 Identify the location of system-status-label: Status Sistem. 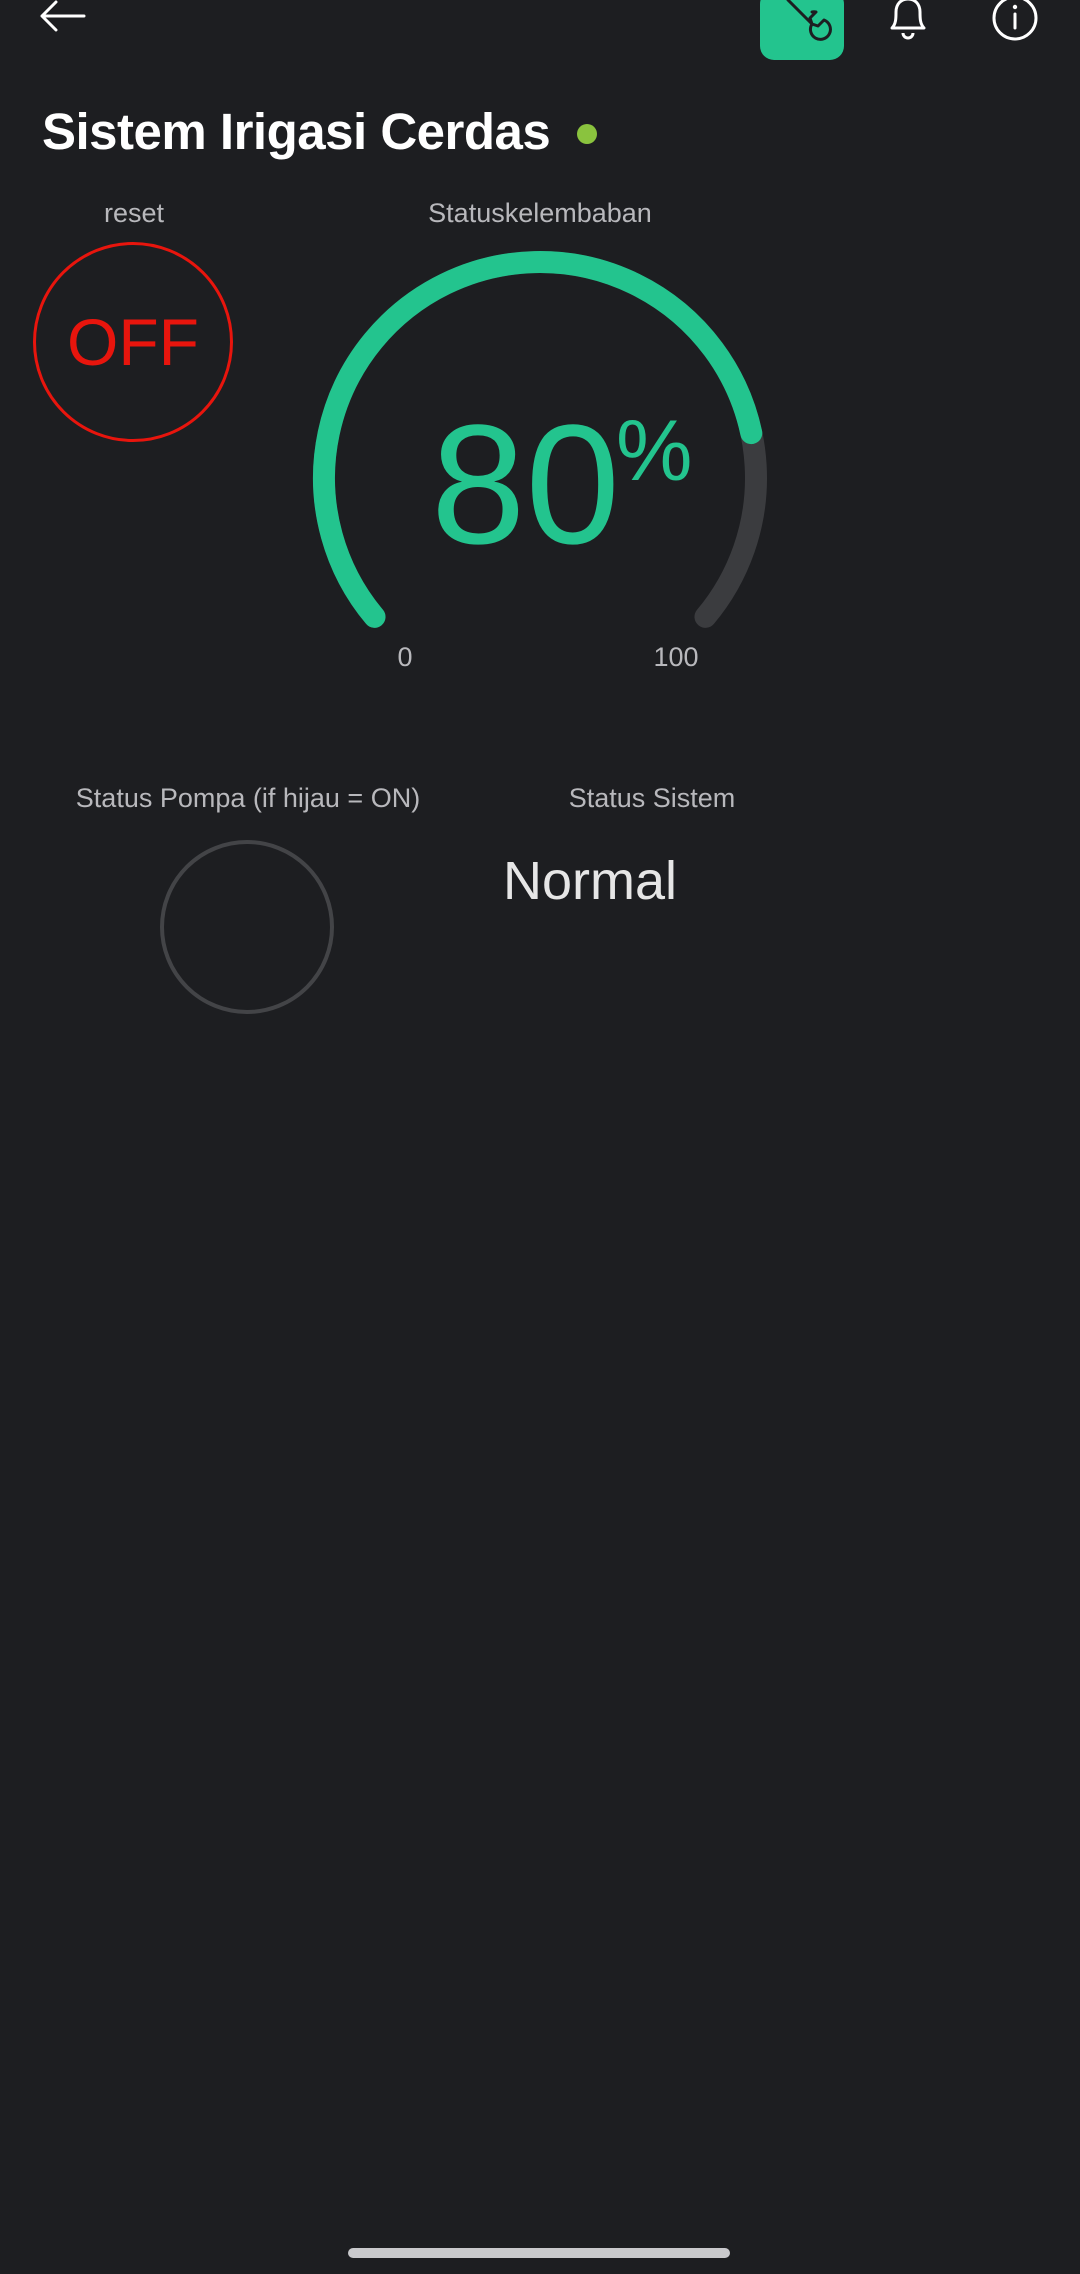
(652, 798).